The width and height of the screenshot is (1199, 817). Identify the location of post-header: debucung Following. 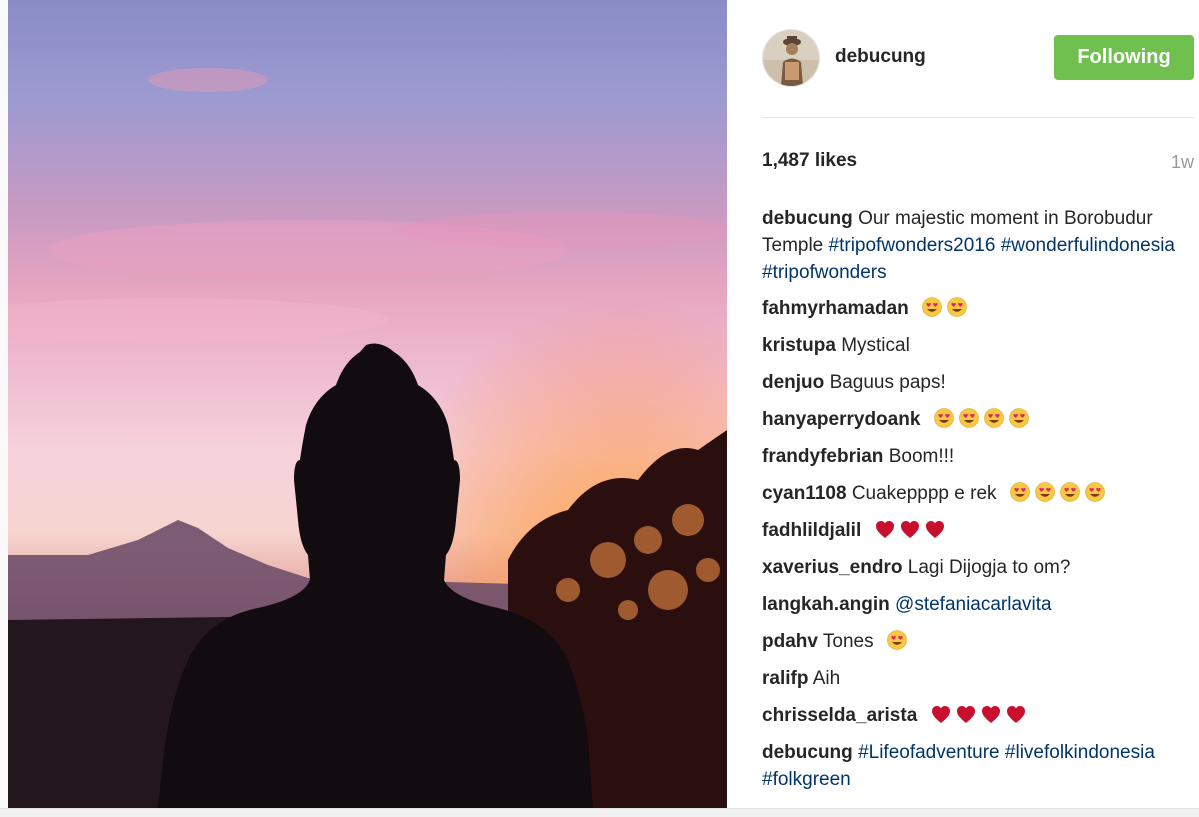
(963, 58).